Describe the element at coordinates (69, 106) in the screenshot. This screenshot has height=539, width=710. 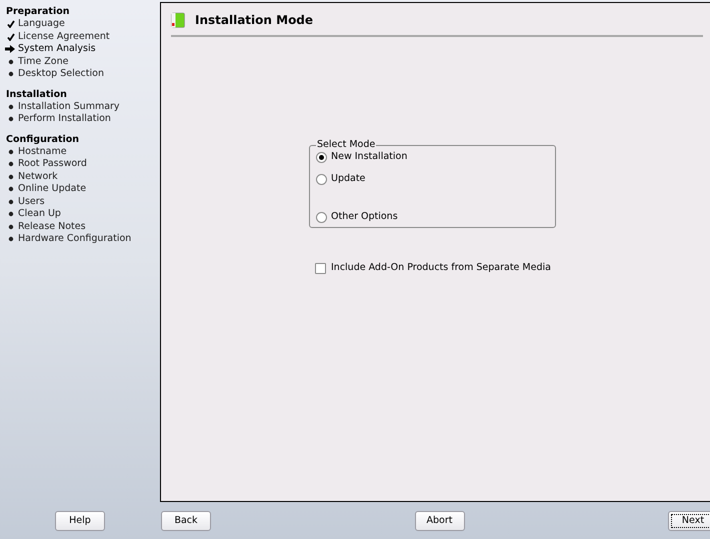
I see `step-label: Installation Summary` at that location.